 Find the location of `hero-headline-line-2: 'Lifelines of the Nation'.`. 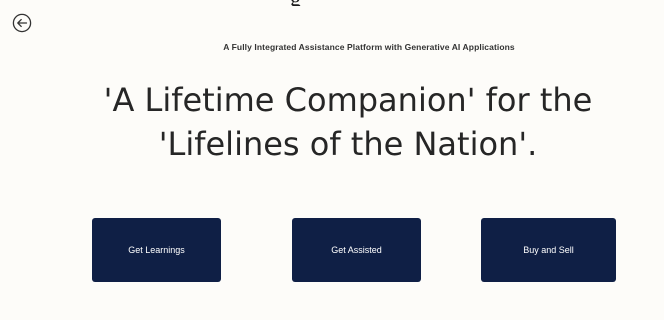

hero-headline-line-2: 'Lifelines of the Nation'. is located at coordinates (348, 144).